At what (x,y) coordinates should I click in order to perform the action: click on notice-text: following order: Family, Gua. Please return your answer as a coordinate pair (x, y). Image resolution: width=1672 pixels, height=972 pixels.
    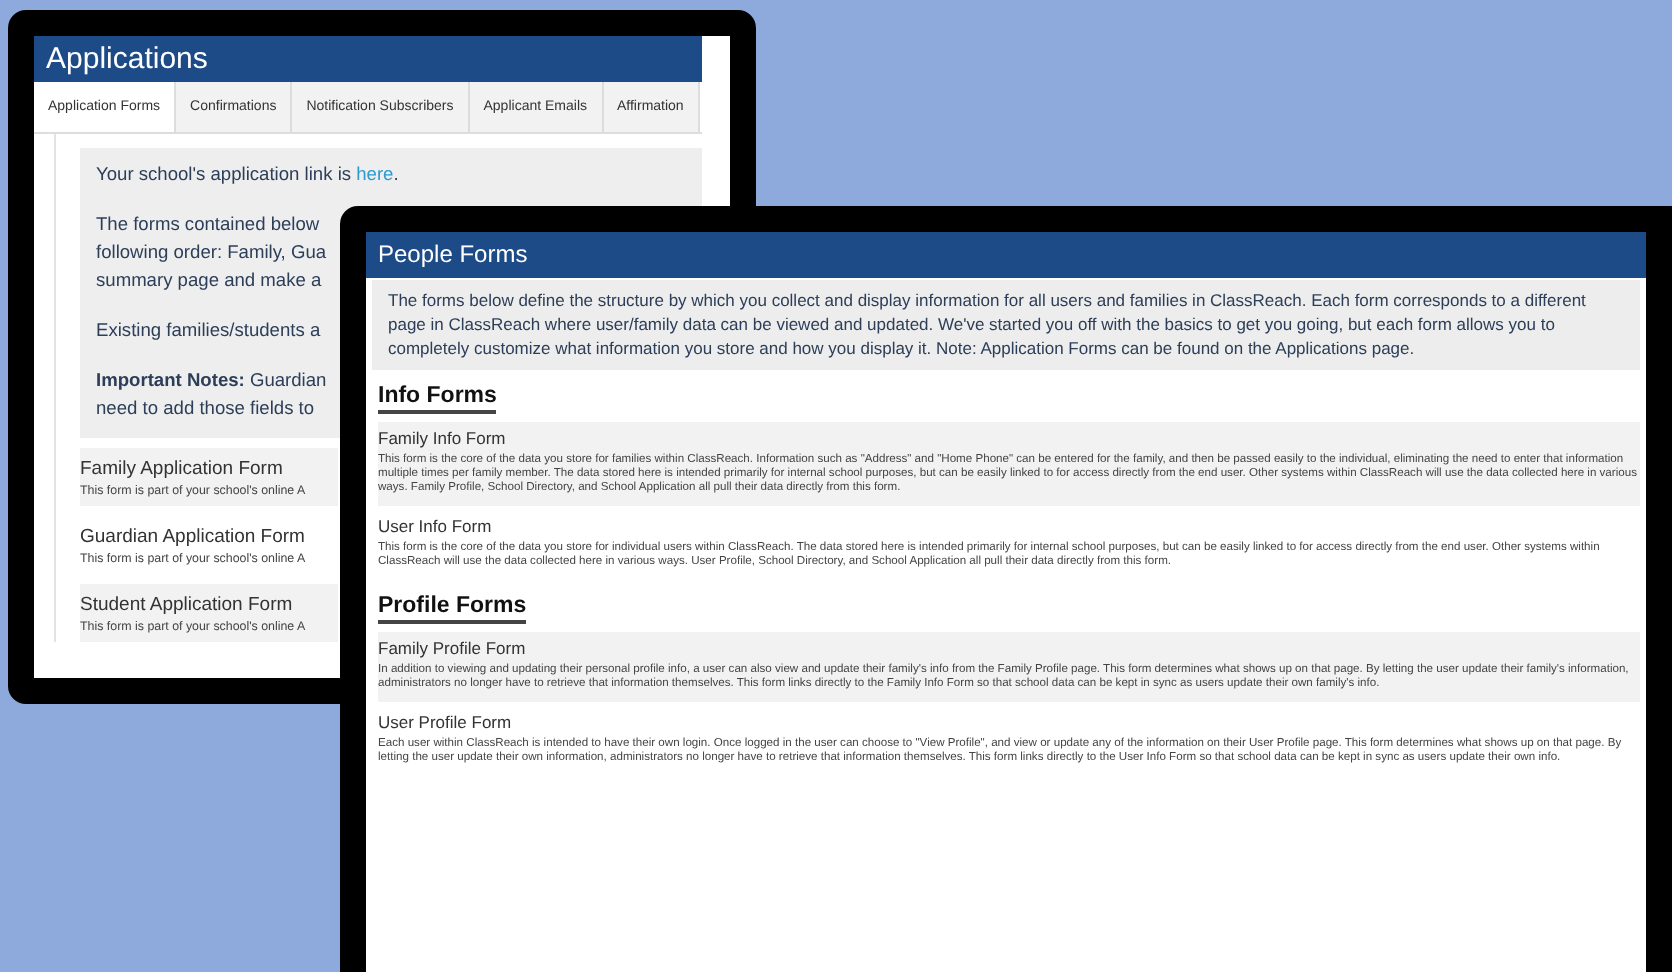
    Looking at the image, I should click on (211, 253).